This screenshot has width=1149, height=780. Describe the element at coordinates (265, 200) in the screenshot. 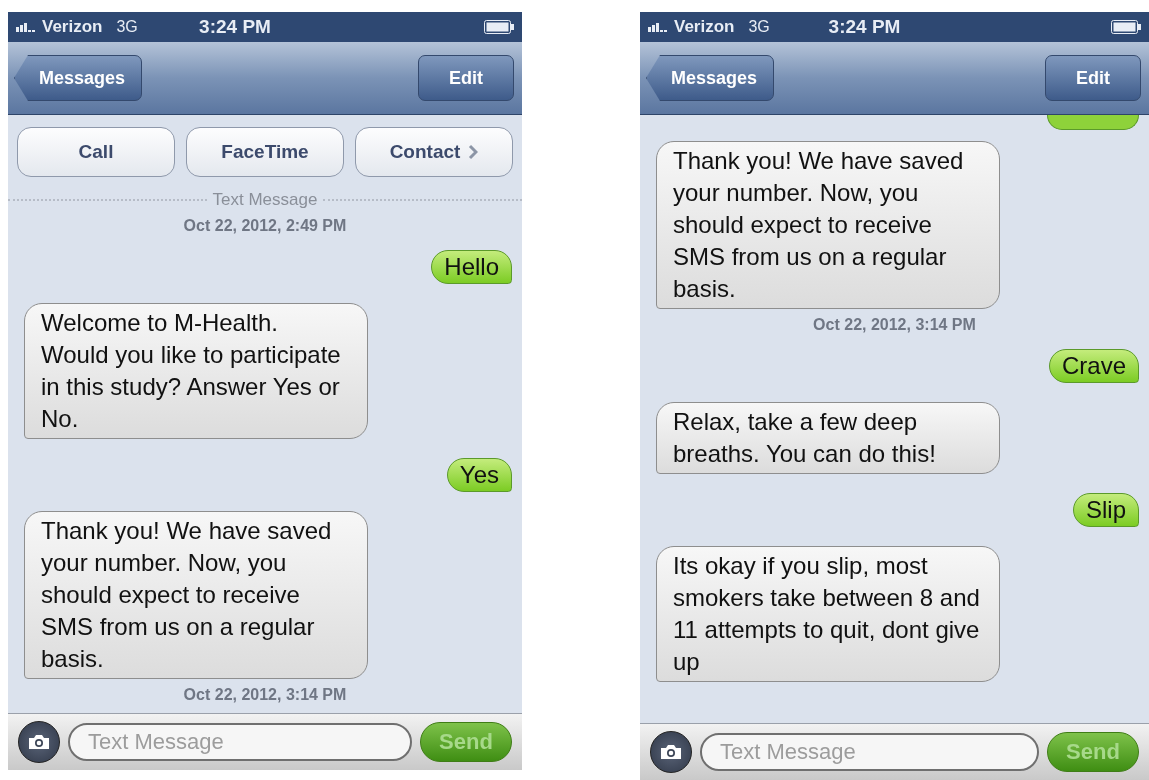

I see `divider-label: Text Message` at that location.